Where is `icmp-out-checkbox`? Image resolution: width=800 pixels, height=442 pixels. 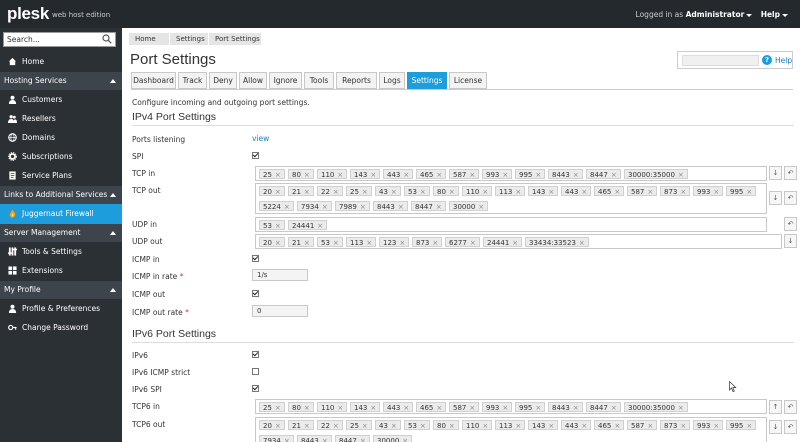 icmp-out-checkbox is located at coordinates (255, 293).